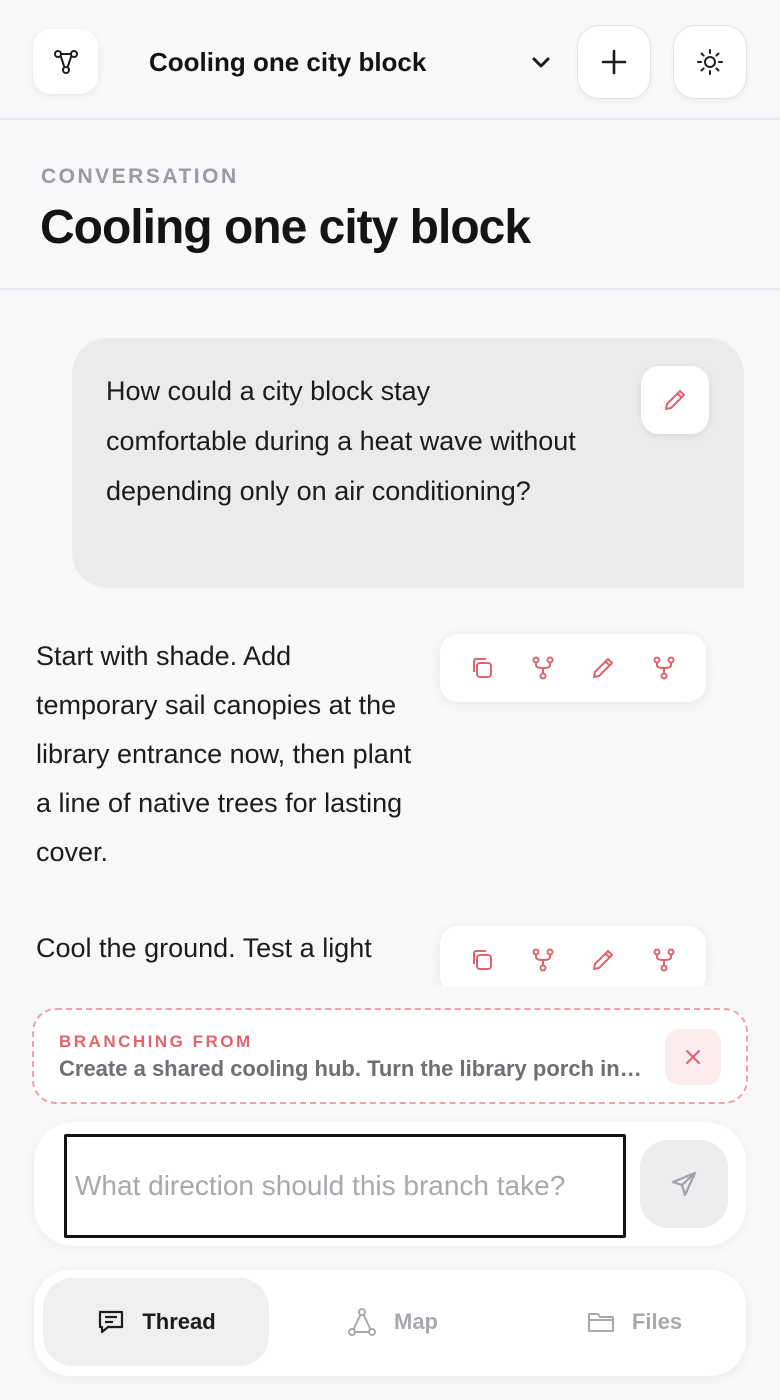 The image size is (780, 1400). I want to click on close-icon, so click(693, 1057).